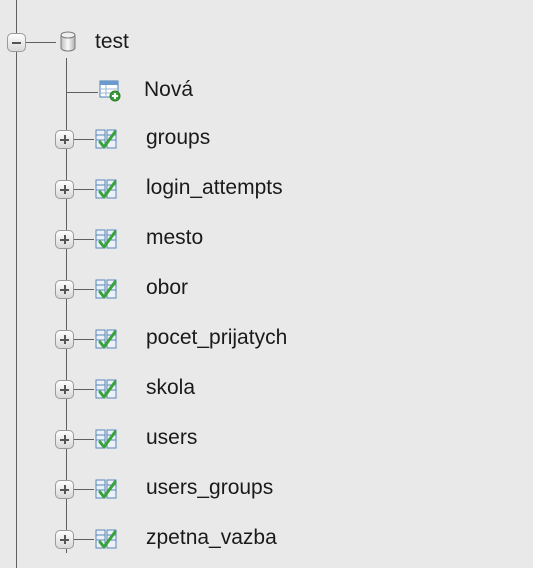 The width and height of the screenshot is (533, 568). I want to click on table-node-obor: obor, so click(266, 286).